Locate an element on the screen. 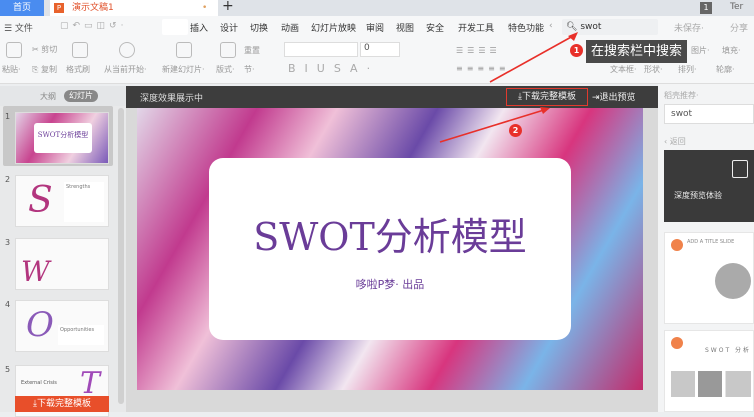  step-1-badge: 1 is located at coordinates (576, 50).